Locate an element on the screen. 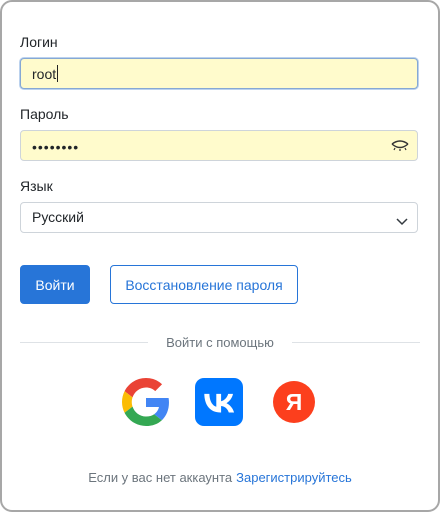  chevron-down-icon is located at coordinates (402, 219).